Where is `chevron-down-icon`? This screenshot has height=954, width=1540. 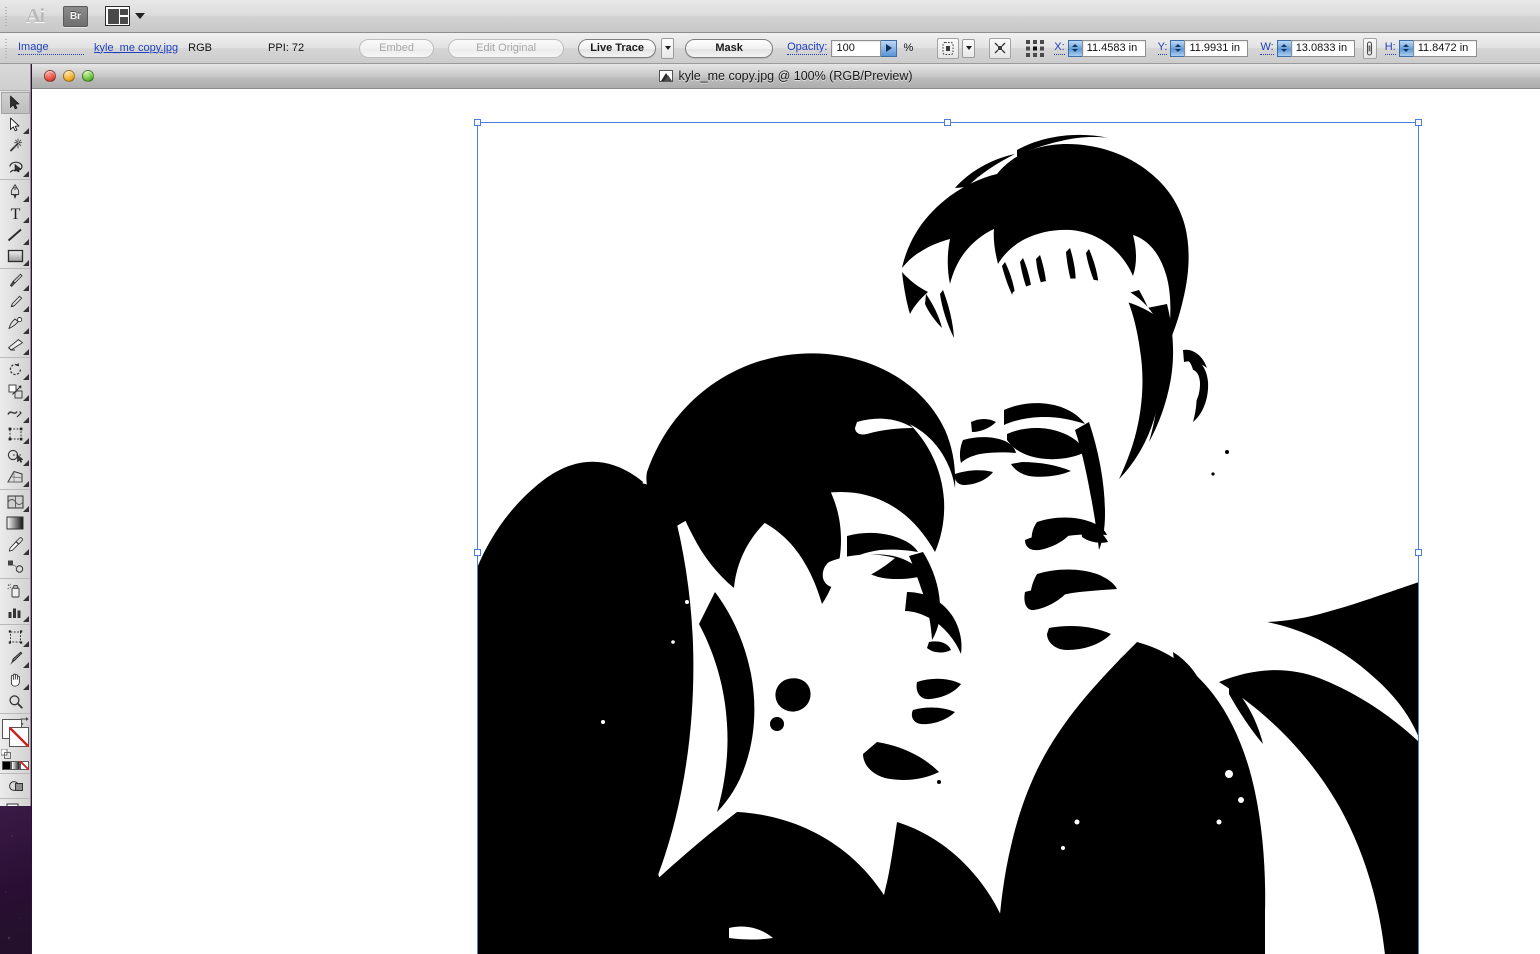 chevron-down-icon is located at coordinates (140, 16).